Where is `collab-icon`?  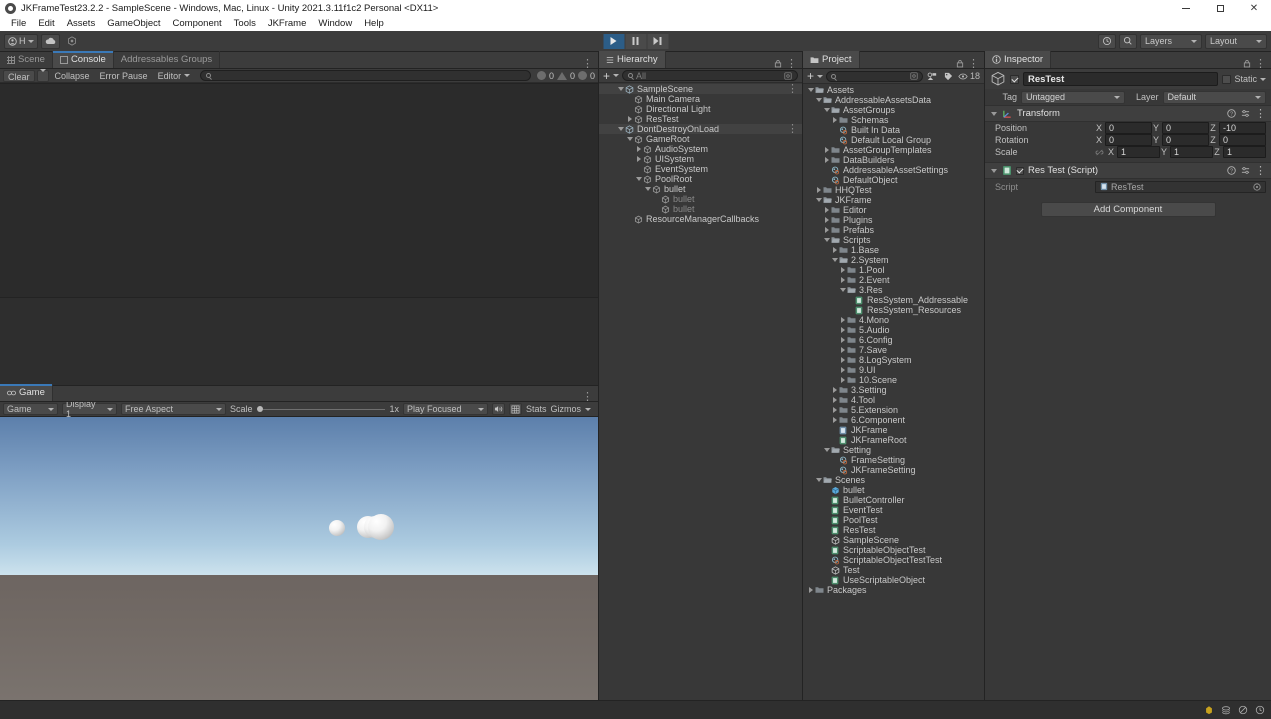 collab-icon is located at coordinates (1208, 710).